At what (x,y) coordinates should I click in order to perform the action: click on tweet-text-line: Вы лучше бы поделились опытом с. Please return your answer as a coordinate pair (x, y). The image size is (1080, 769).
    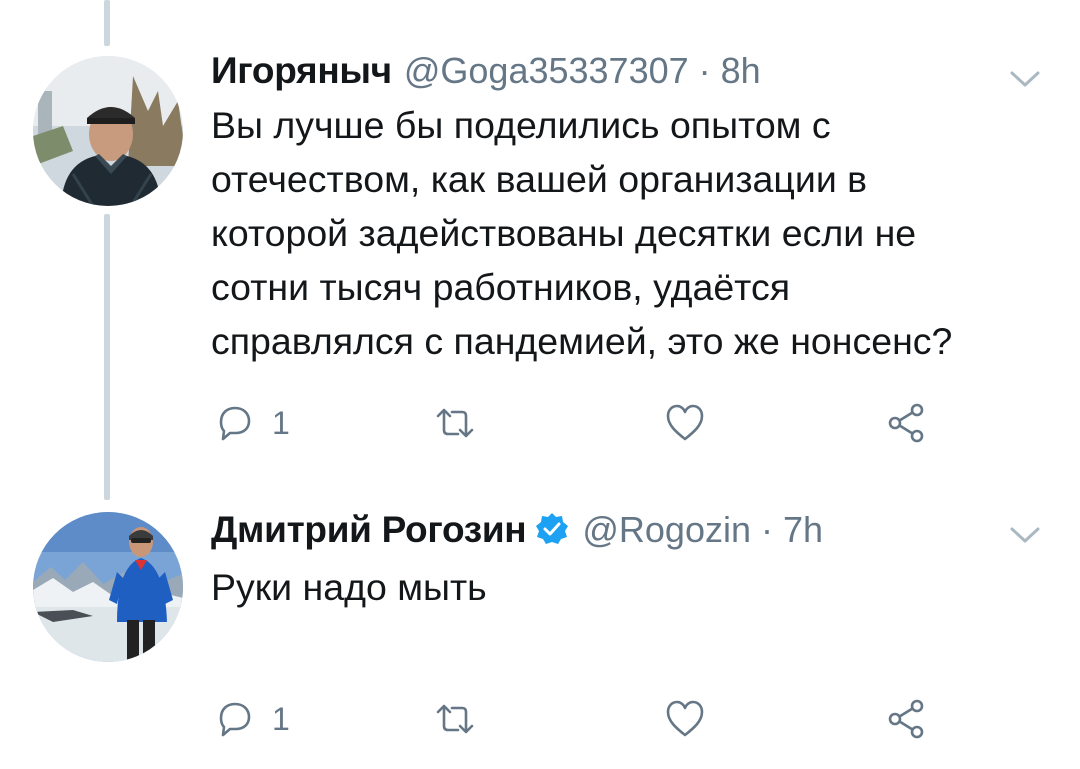
    Looking at the image, I should click on (521, 125).